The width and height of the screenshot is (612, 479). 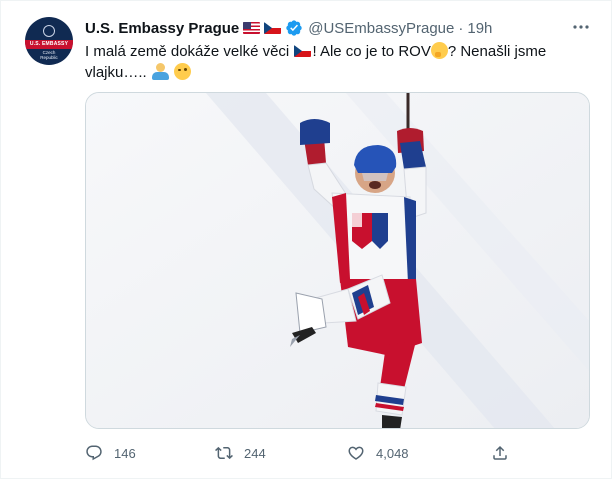 What do you see at coordinates (273, 28) in the screenshot?
I see `czech-flag-icon` at bounding box center [273, 28].